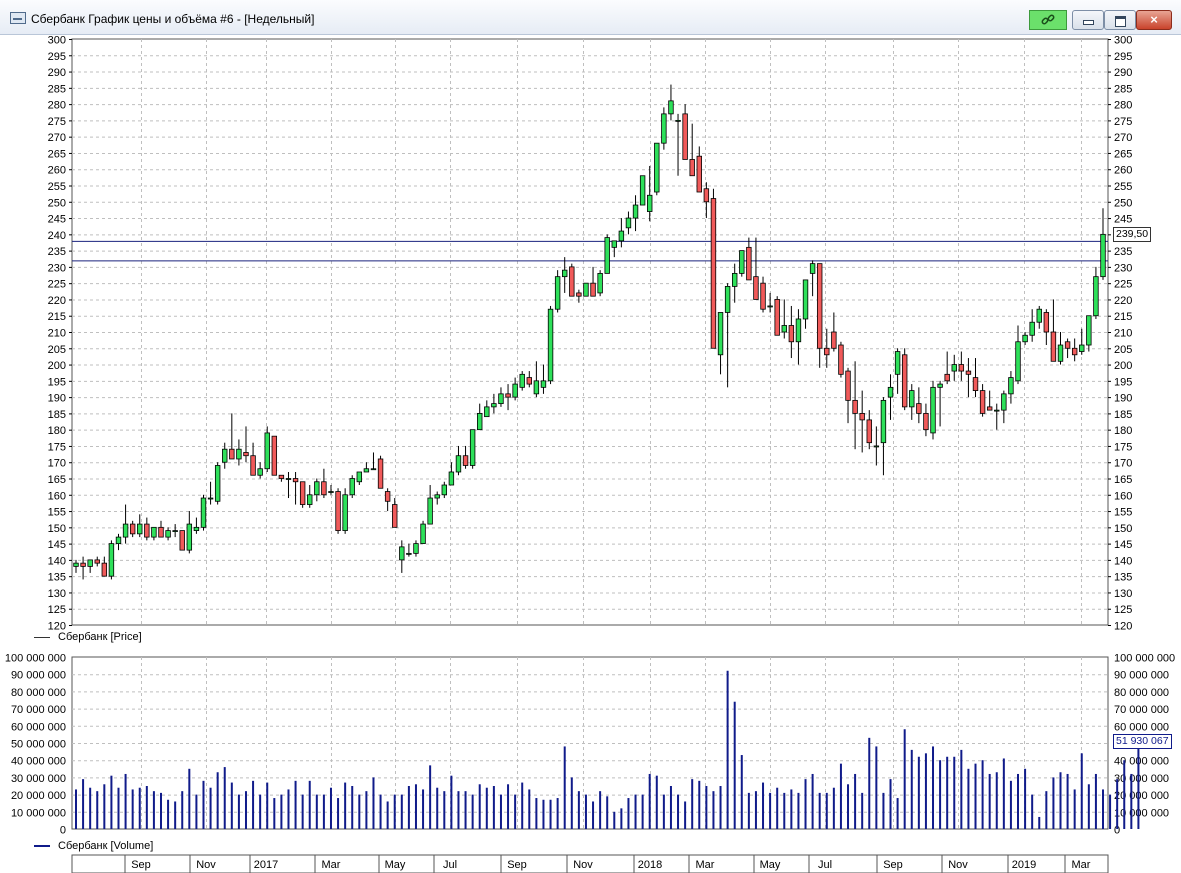 The image size is (1181, 873). What do you see at coordinates (106, 846) in the screenshot?
I see `volume-legend-label: Сбербанк [Volume]` at bounding box center [106, 846].